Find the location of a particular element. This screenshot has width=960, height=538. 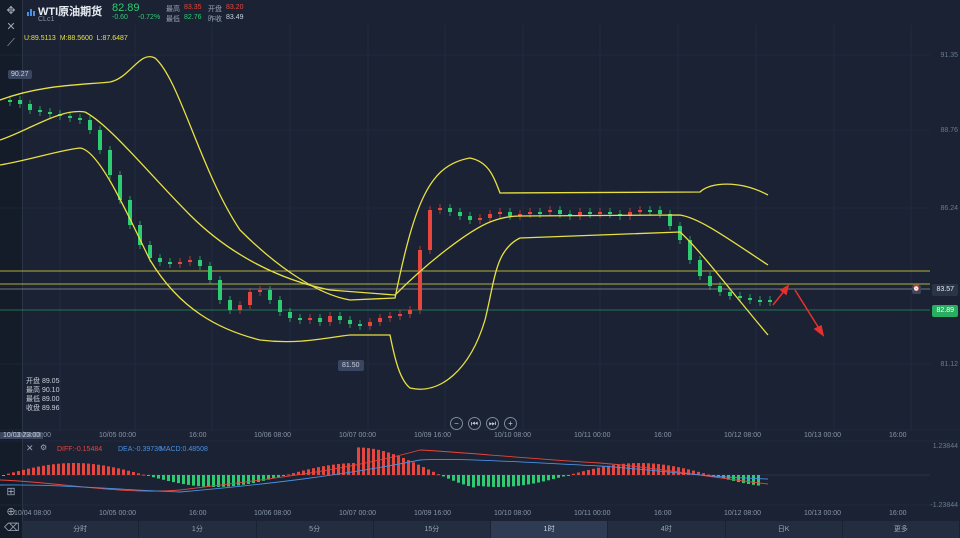

period-tabs: 分时 1分 5分 15分 1时 4时 日K 更多 is located at coordinates (491, 529).